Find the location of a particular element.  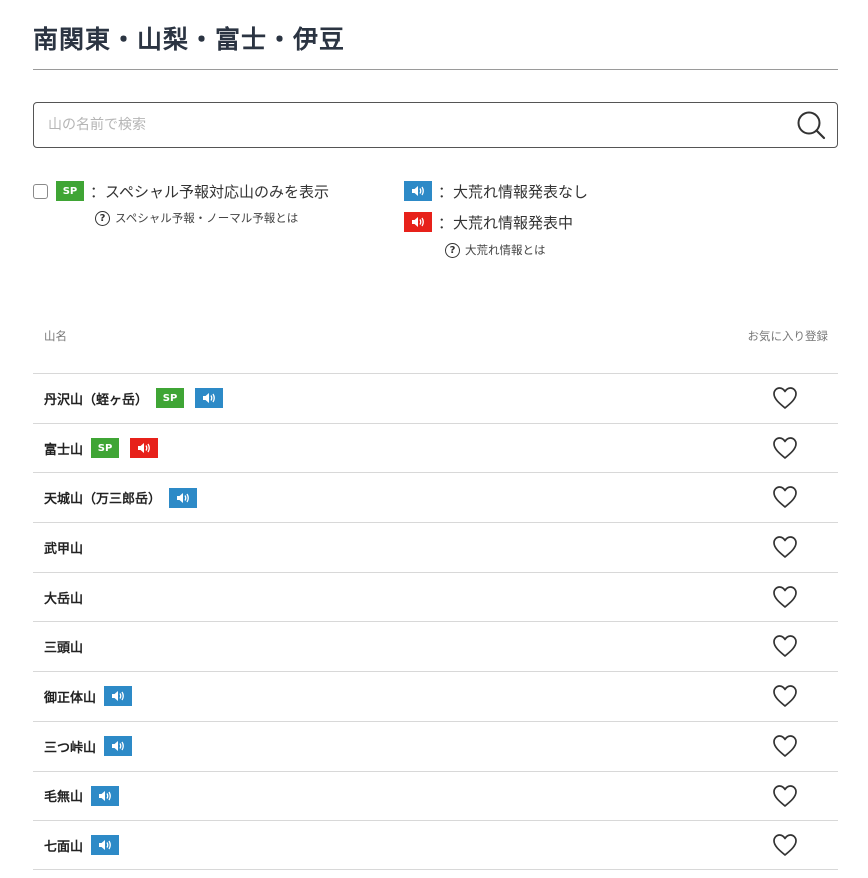

mountain-row: 丹沢山（蛭ヶ岳） SP is located at coordinates (435, 398).